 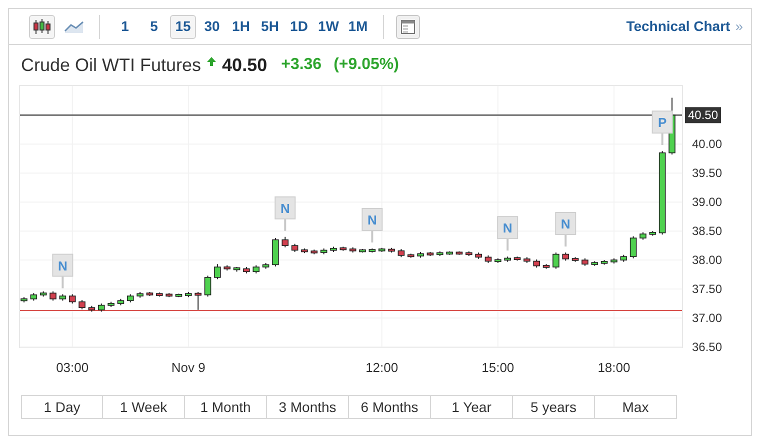 I want to click on line-chart-icon, so click(x=74, y=27).